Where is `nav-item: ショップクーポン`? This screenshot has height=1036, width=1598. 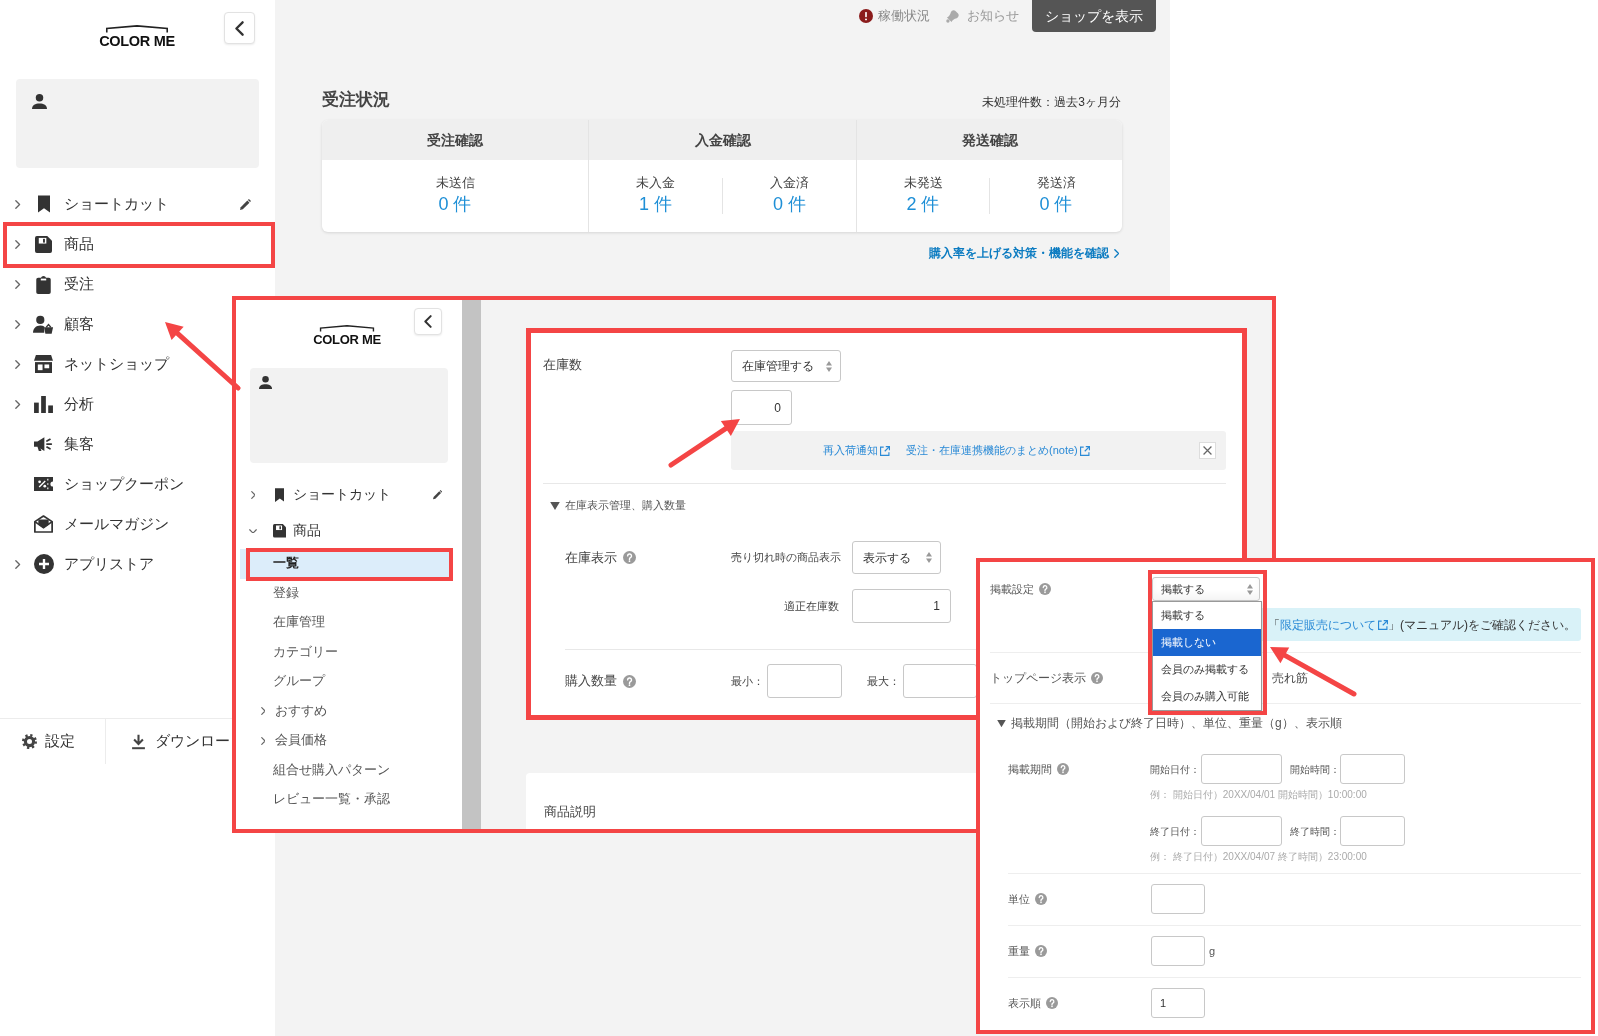
nav-item: ショップクーポン is located at coordinates (96, 484).